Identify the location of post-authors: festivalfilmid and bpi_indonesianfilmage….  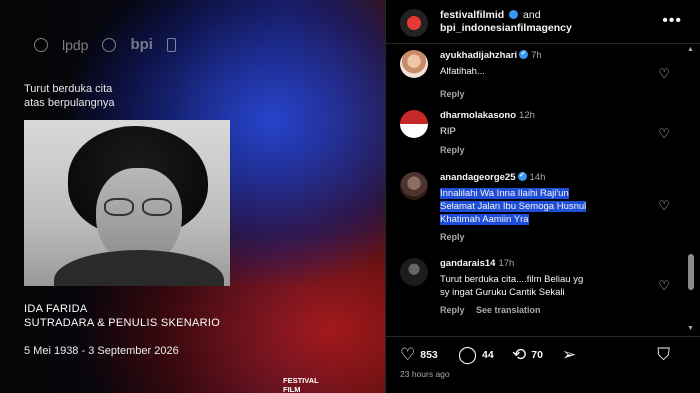
(506, 22).